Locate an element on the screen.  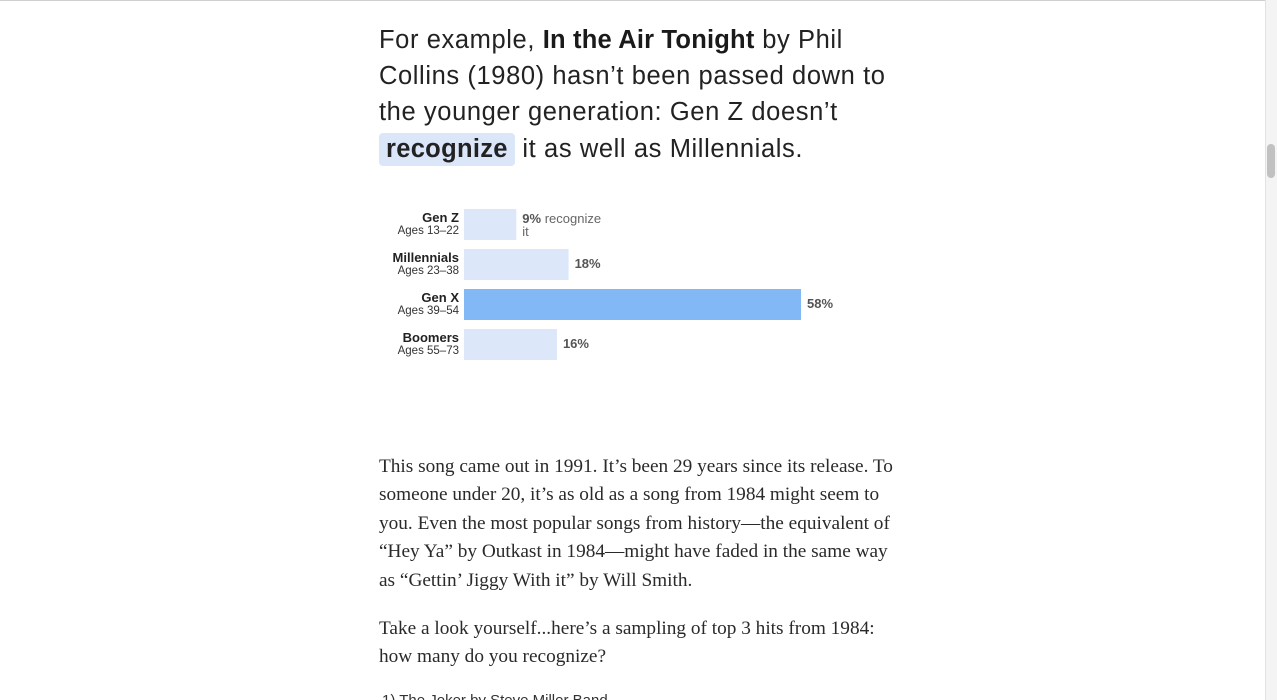
song-list-item: 1) The Joker by Steve Miller Band is located at coordinates (582, 696).